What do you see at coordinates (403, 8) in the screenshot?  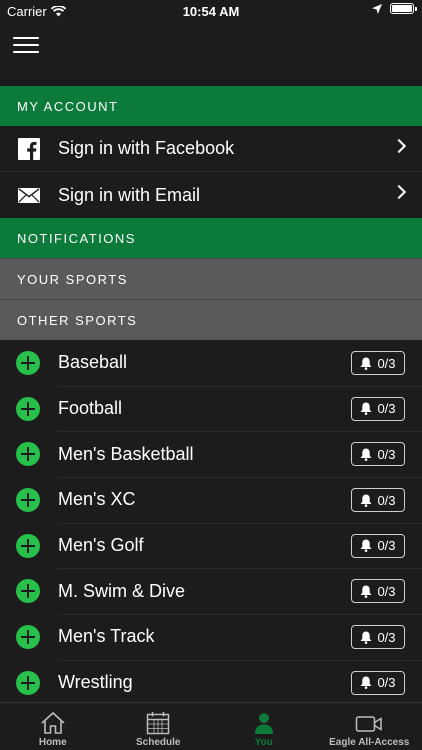 I see `battery-icon` at bounding box center [403, 8].